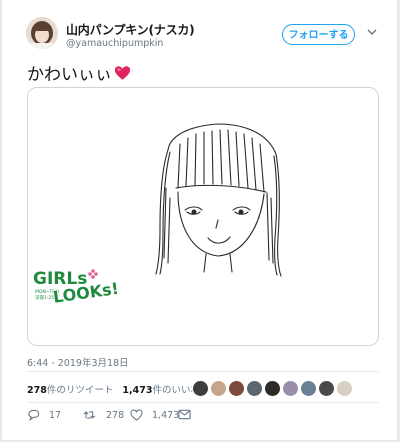 Image resolution: width=400 pixels, height=442 pixels. Describe the element at coordinates (318, 34) in the screenshot. I see `follow-button: フォローする` at that location.